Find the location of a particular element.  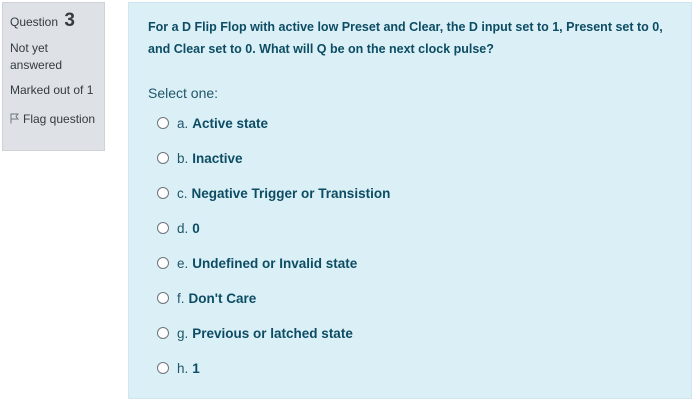

option-text: Negative Trigger or Transistion is located at coordinates (291, 193).